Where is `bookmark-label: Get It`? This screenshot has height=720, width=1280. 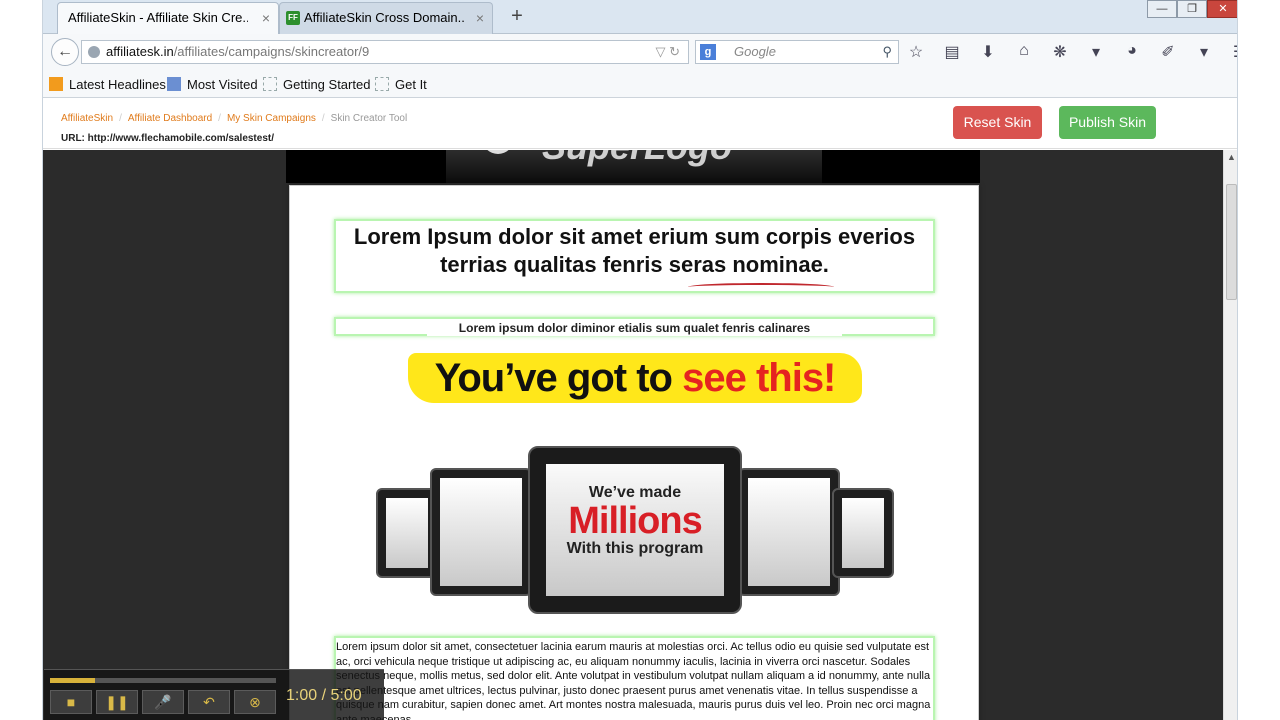
bookmark-label: Get It is located at coordinates (411, 84).